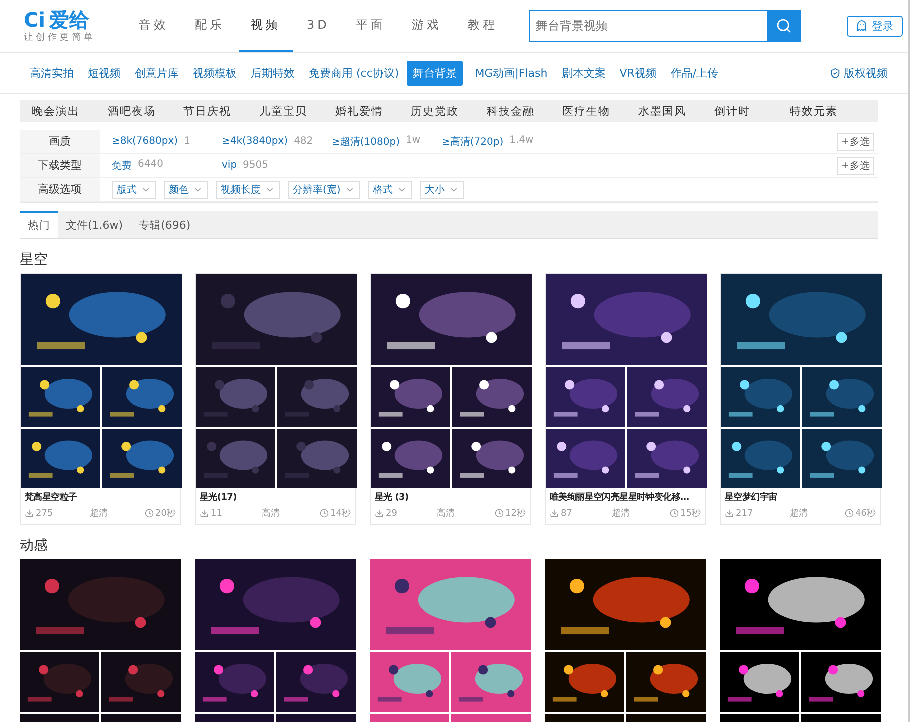 The width and height of the screenshot is (912, 722). I want to click on nav-tab: 配乐, so click(210, 26).